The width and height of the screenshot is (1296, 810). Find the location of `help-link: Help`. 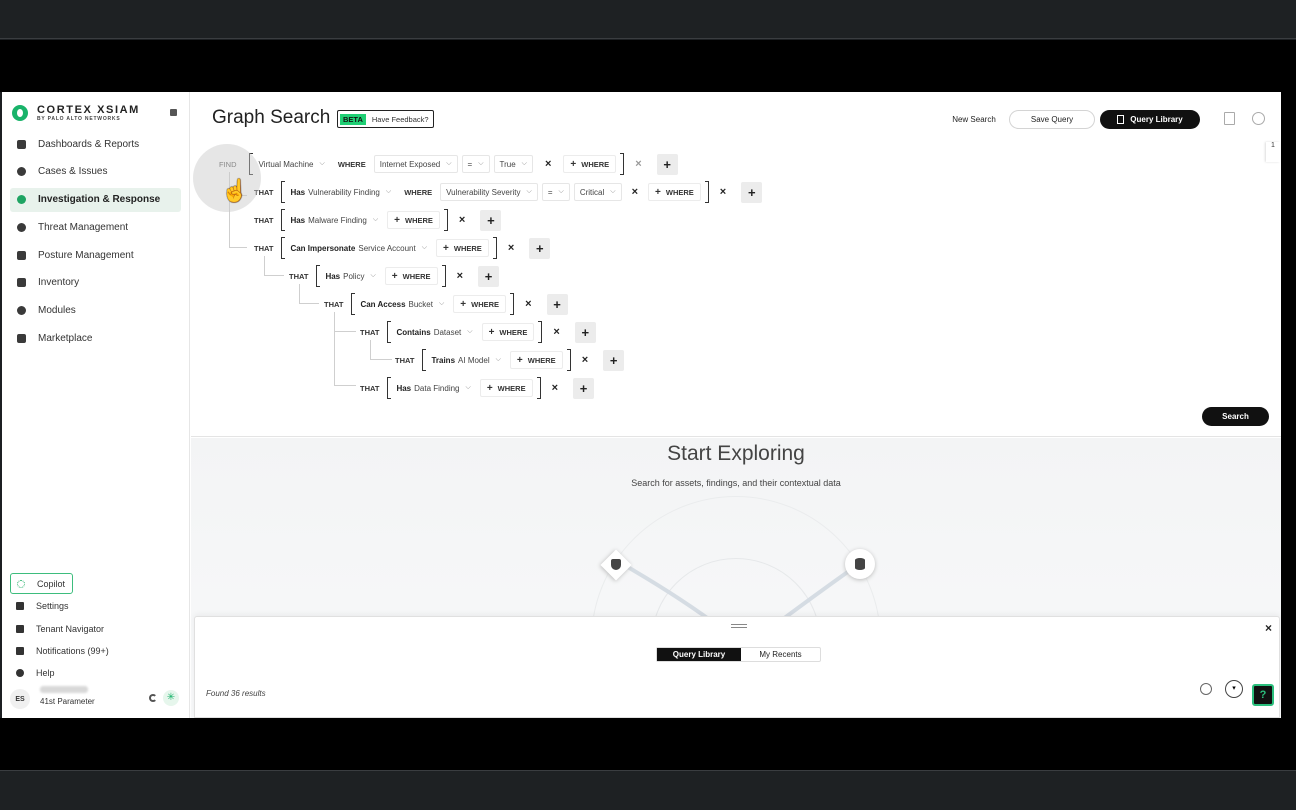

help-link: Help is located at coordinates (95, 673).